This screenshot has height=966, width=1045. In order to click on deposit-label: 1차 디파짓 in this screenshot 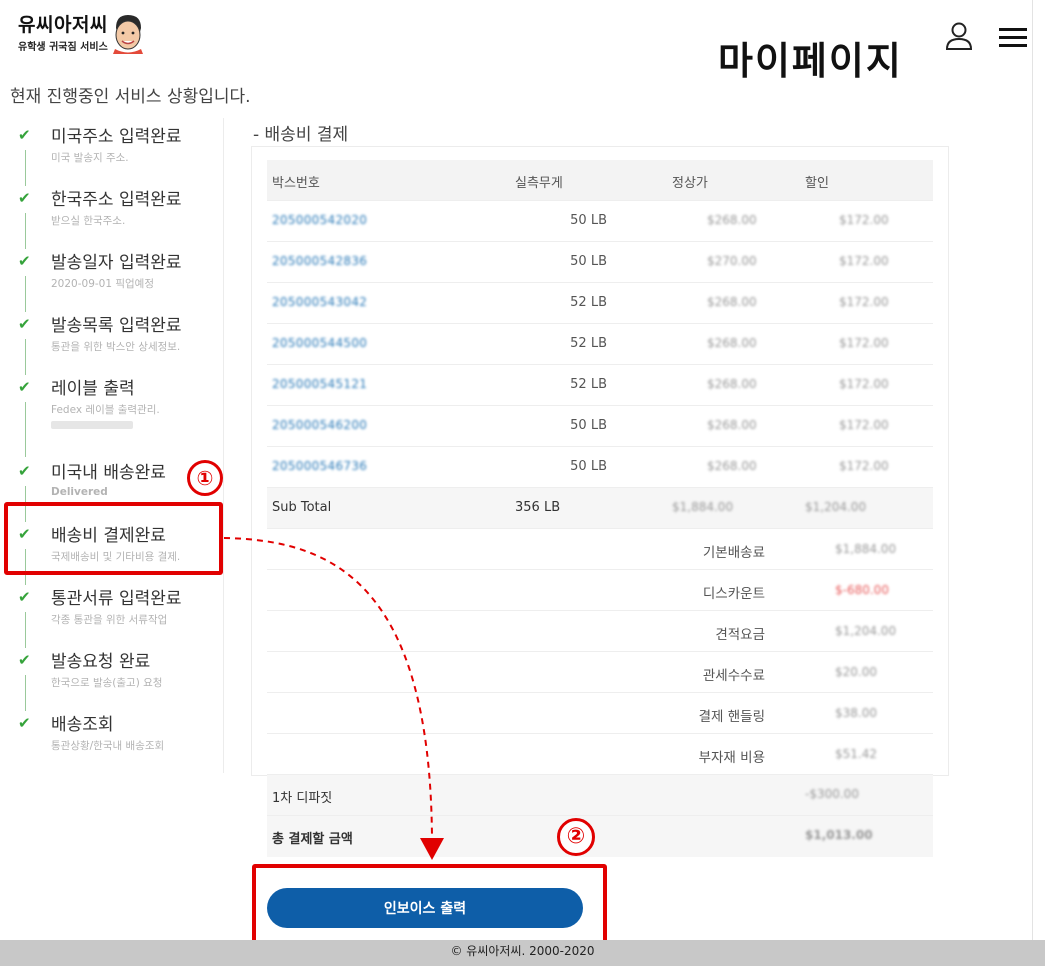, I will do `click(302, 798)`.